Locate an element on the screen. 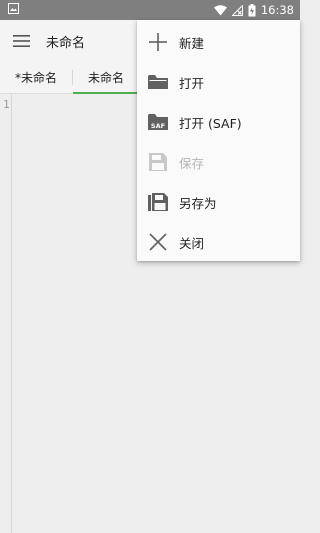 This screenshot has width=320, height=533. menu-item-open-saf: SAF 打开 (SAF) is located at coordinates (218, 122).